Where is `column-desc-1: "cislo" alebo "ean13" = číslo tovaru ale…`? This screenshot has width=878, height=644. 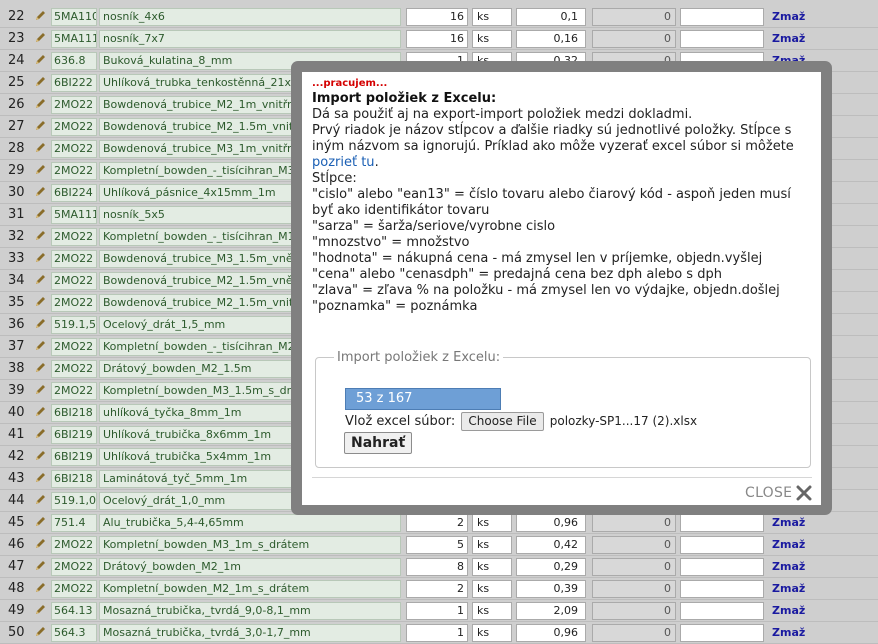
column-desc-1: "cislo" alebo "ean13" = číslo tovaru ale… is located at coordinates (551, 202).